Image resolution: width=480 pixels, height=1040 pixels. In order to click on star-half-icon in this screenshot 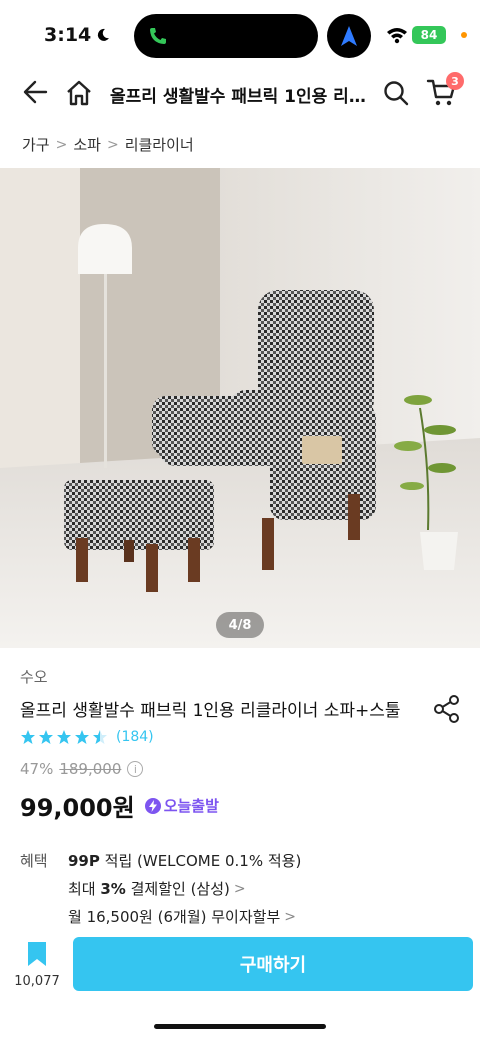, I will do `click(100, 737)`.